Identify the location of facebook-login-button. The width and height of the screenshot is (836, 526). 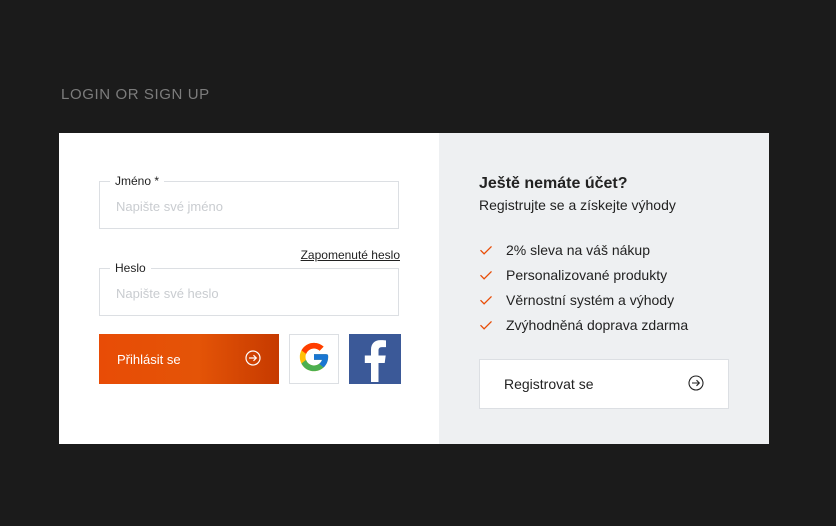
(375, 359).